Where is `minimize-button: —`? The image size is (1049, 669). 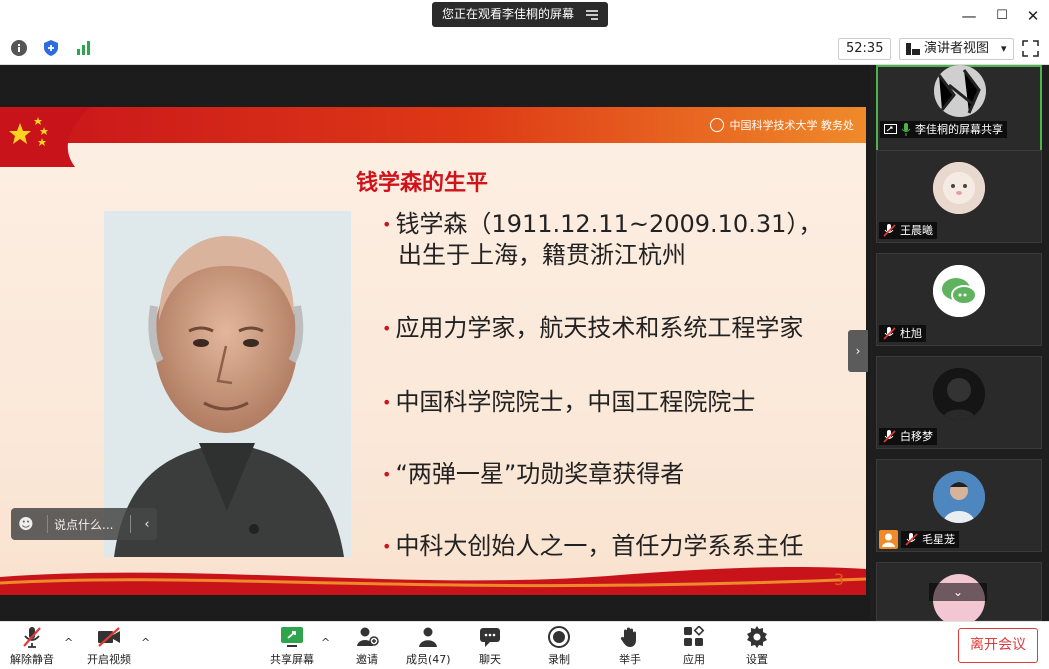
minimize-button: — is located at coordinates (969, 16).